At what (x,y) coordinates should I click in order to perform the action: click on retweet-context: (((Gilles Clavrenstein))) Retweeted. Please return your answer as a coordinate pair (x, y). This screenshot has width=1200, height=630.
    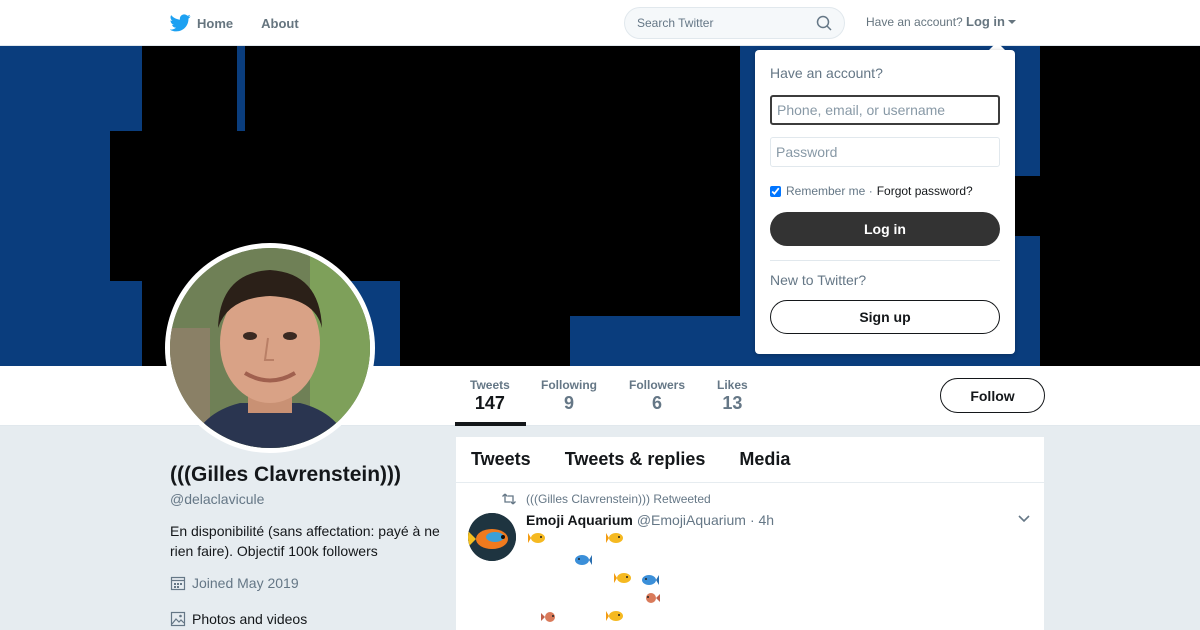
    Looking at the image, I should click on (606, 499).